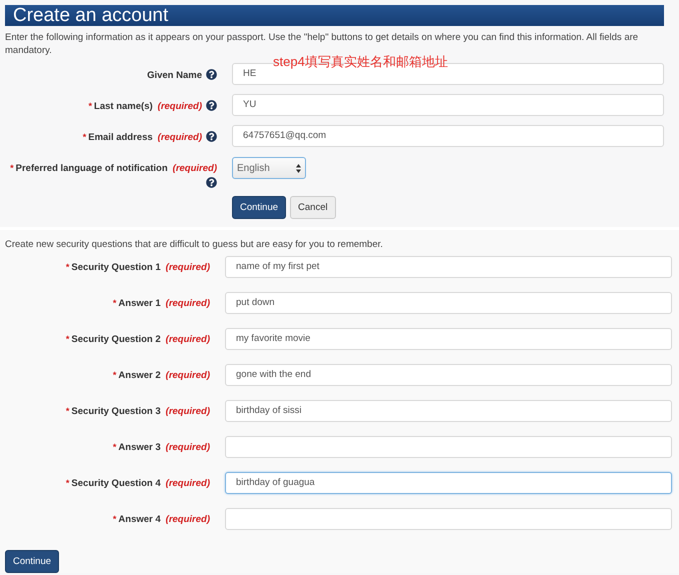 The height and width of the screenshot is (575, 679). Describe the element at coordinates (92, 168) in the screenshot. I see `field-label: Preferred language of notification` at that location.